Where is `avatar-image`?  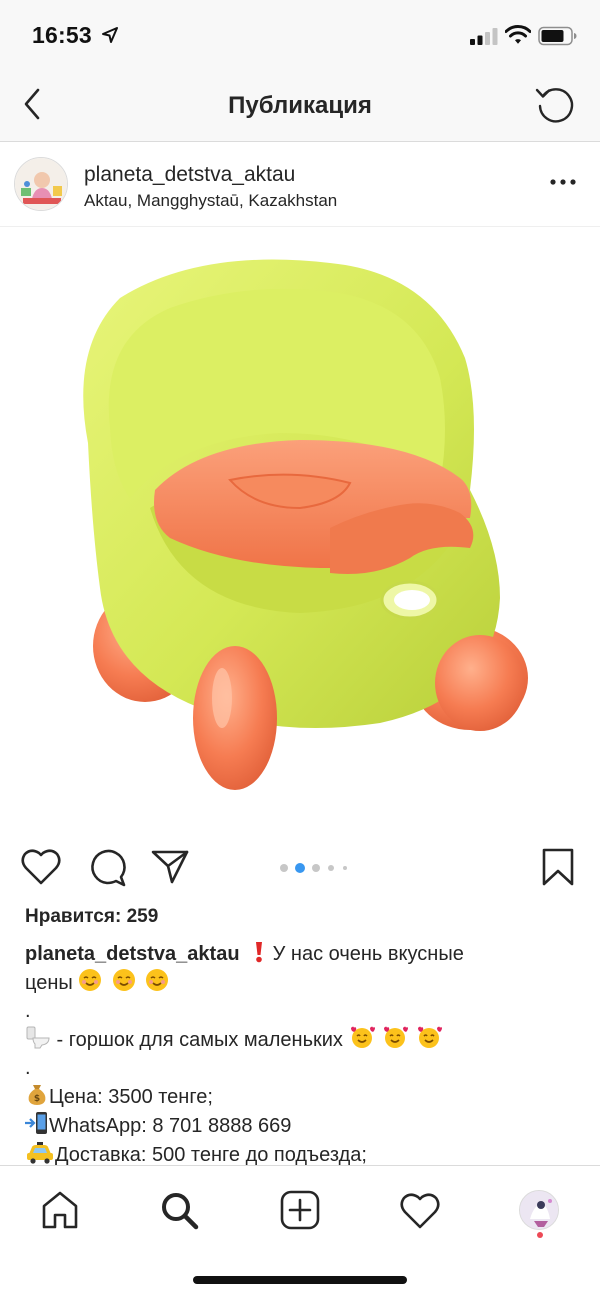
avatar-image is located at coordinates (41, 184).